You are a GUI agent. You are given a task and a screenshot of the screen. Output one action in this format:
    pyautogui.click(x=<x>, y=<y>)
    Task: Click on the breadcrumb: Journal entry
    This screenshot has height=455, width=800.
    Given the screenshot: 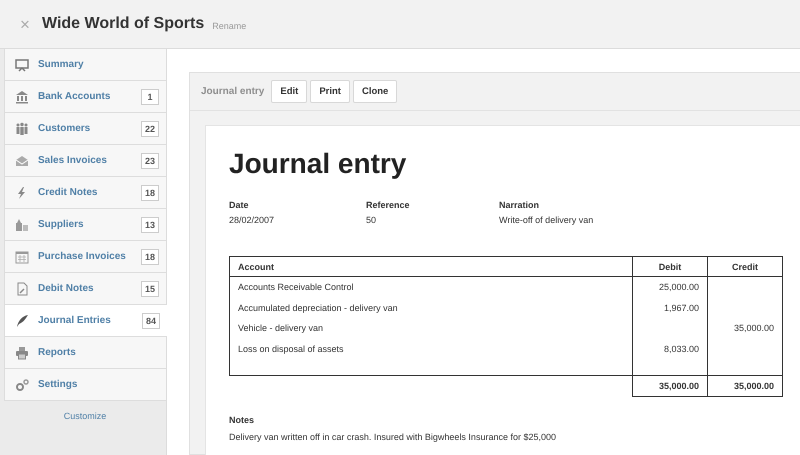 What is the action you would take?
    pyautogui.click(x=232, y=91)
    